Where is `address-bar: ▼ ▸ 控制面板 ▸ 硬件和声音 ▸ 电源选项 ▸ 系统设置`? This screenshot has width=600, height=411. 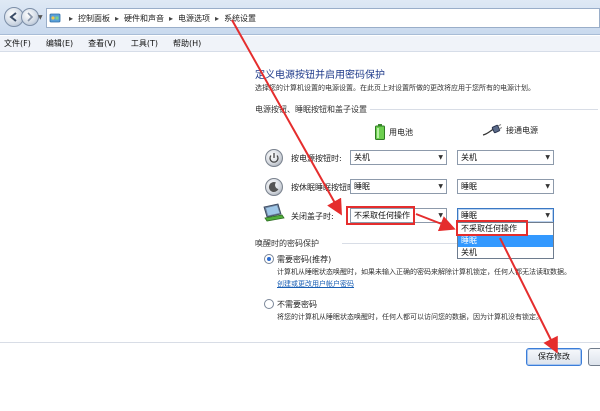 address-bar: ▼ ▸ 控制面板 ▸ 硬件和声音 ▸ 电源选项 ▸ 系统设置 is located at coordinates (300, 17).